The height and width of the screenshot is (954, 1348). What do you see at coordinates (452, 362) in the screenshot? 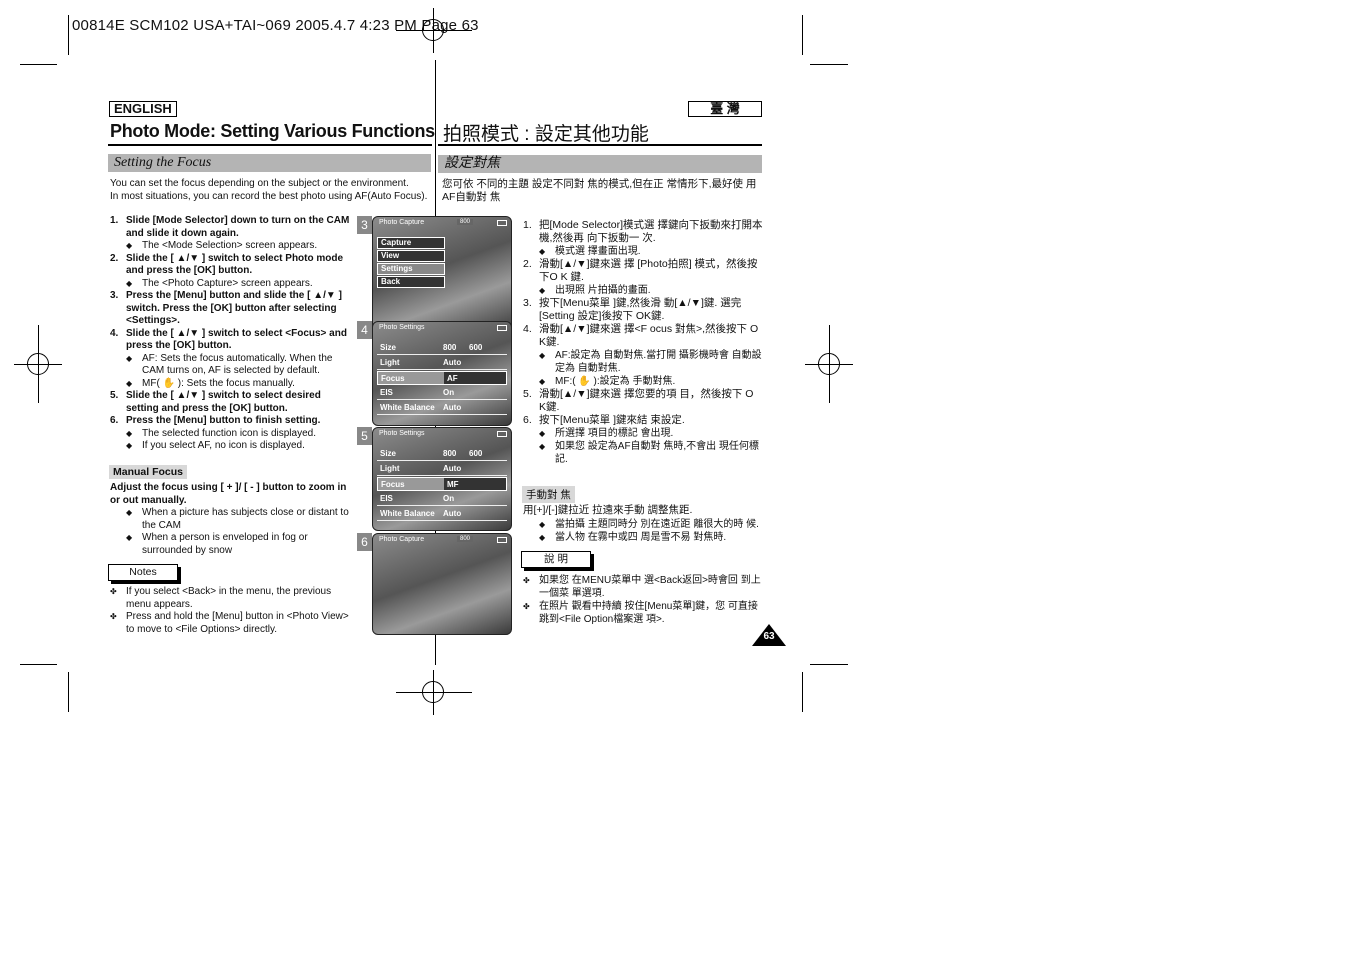
I see `setting-value: Auto` at bounding box center [452, 362].